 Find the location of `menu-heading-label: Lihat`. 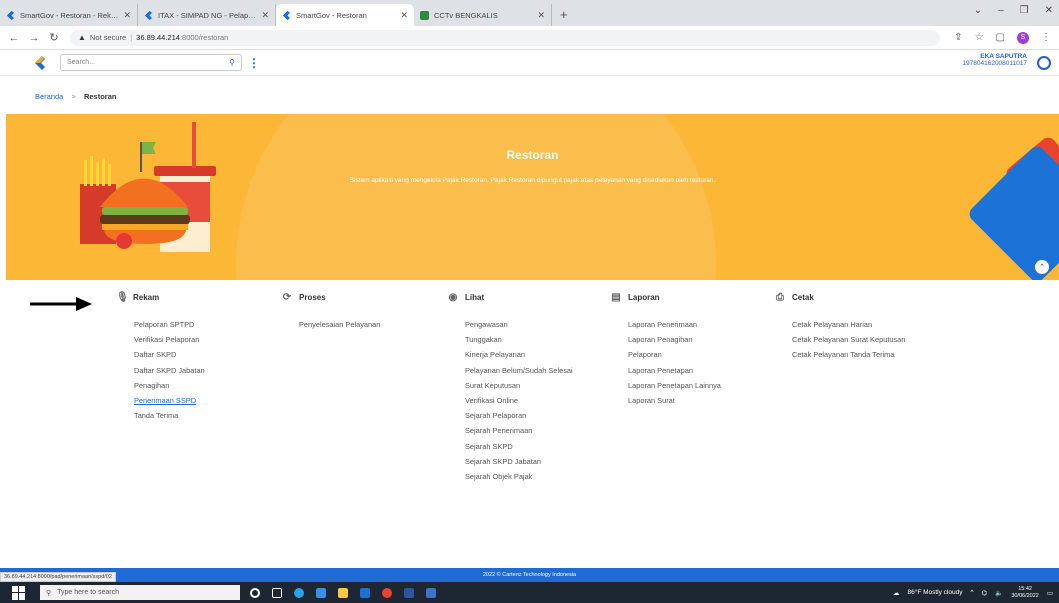

menu-heading-label: Lihat is located at coordinates (475, 297).